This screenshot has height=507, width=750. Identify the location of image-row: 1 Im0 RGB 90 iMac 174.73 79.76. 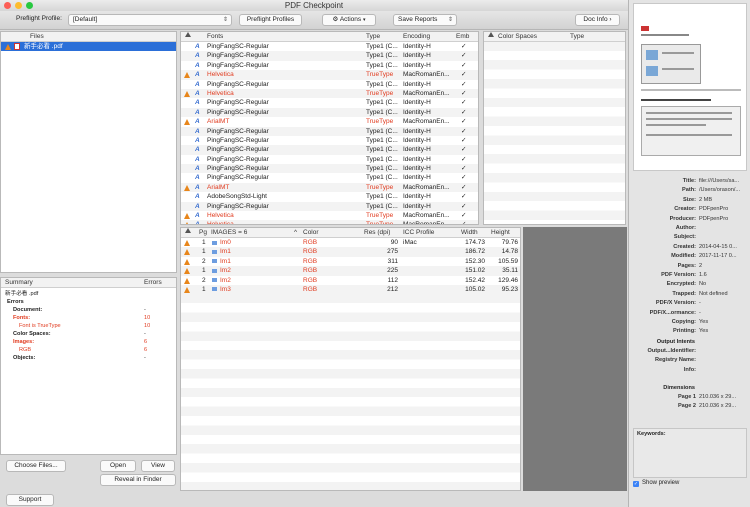
(350, 242).